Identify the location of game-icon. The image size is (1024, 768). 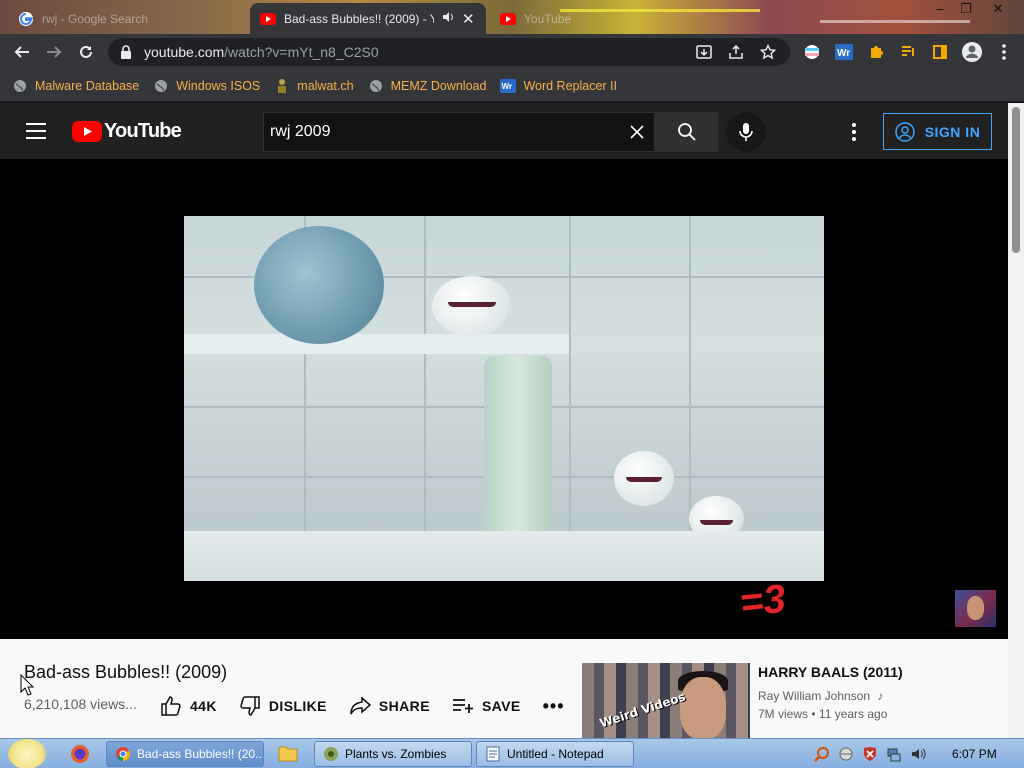
(331, 754).